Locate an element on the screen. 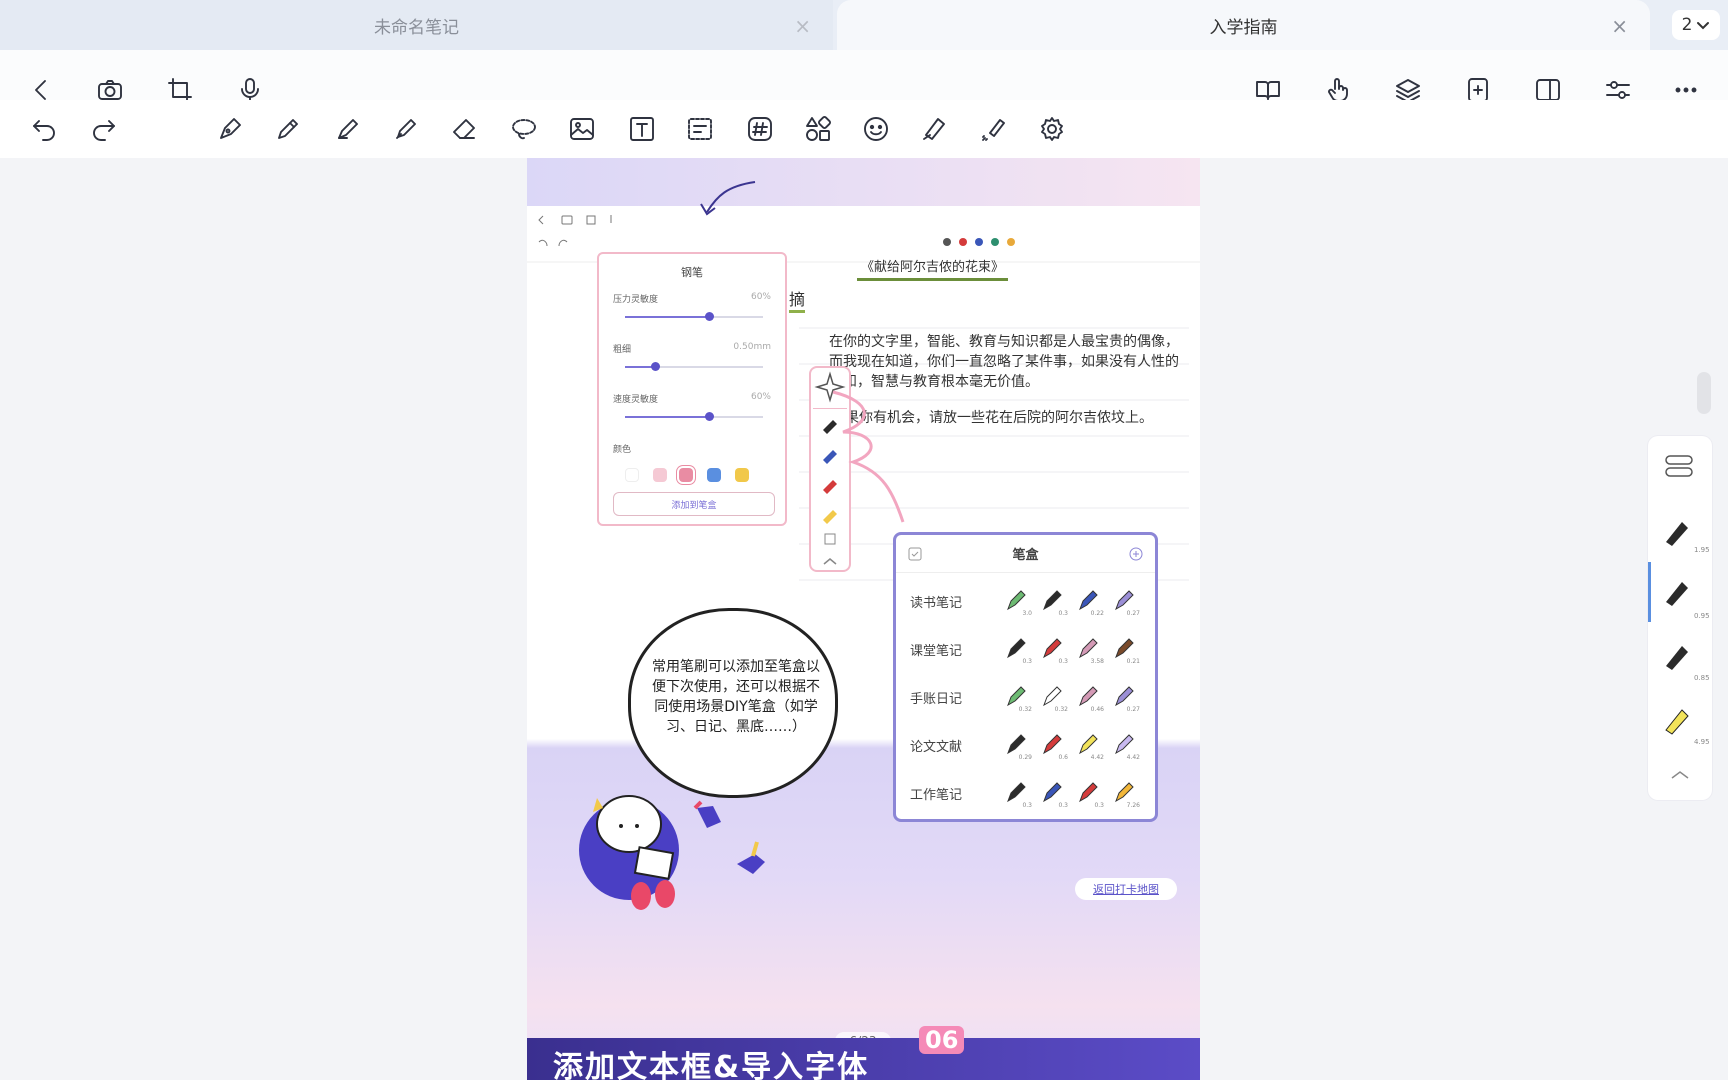  pen-preset-icon: 0.6 is located at coordinates (1054, 746).